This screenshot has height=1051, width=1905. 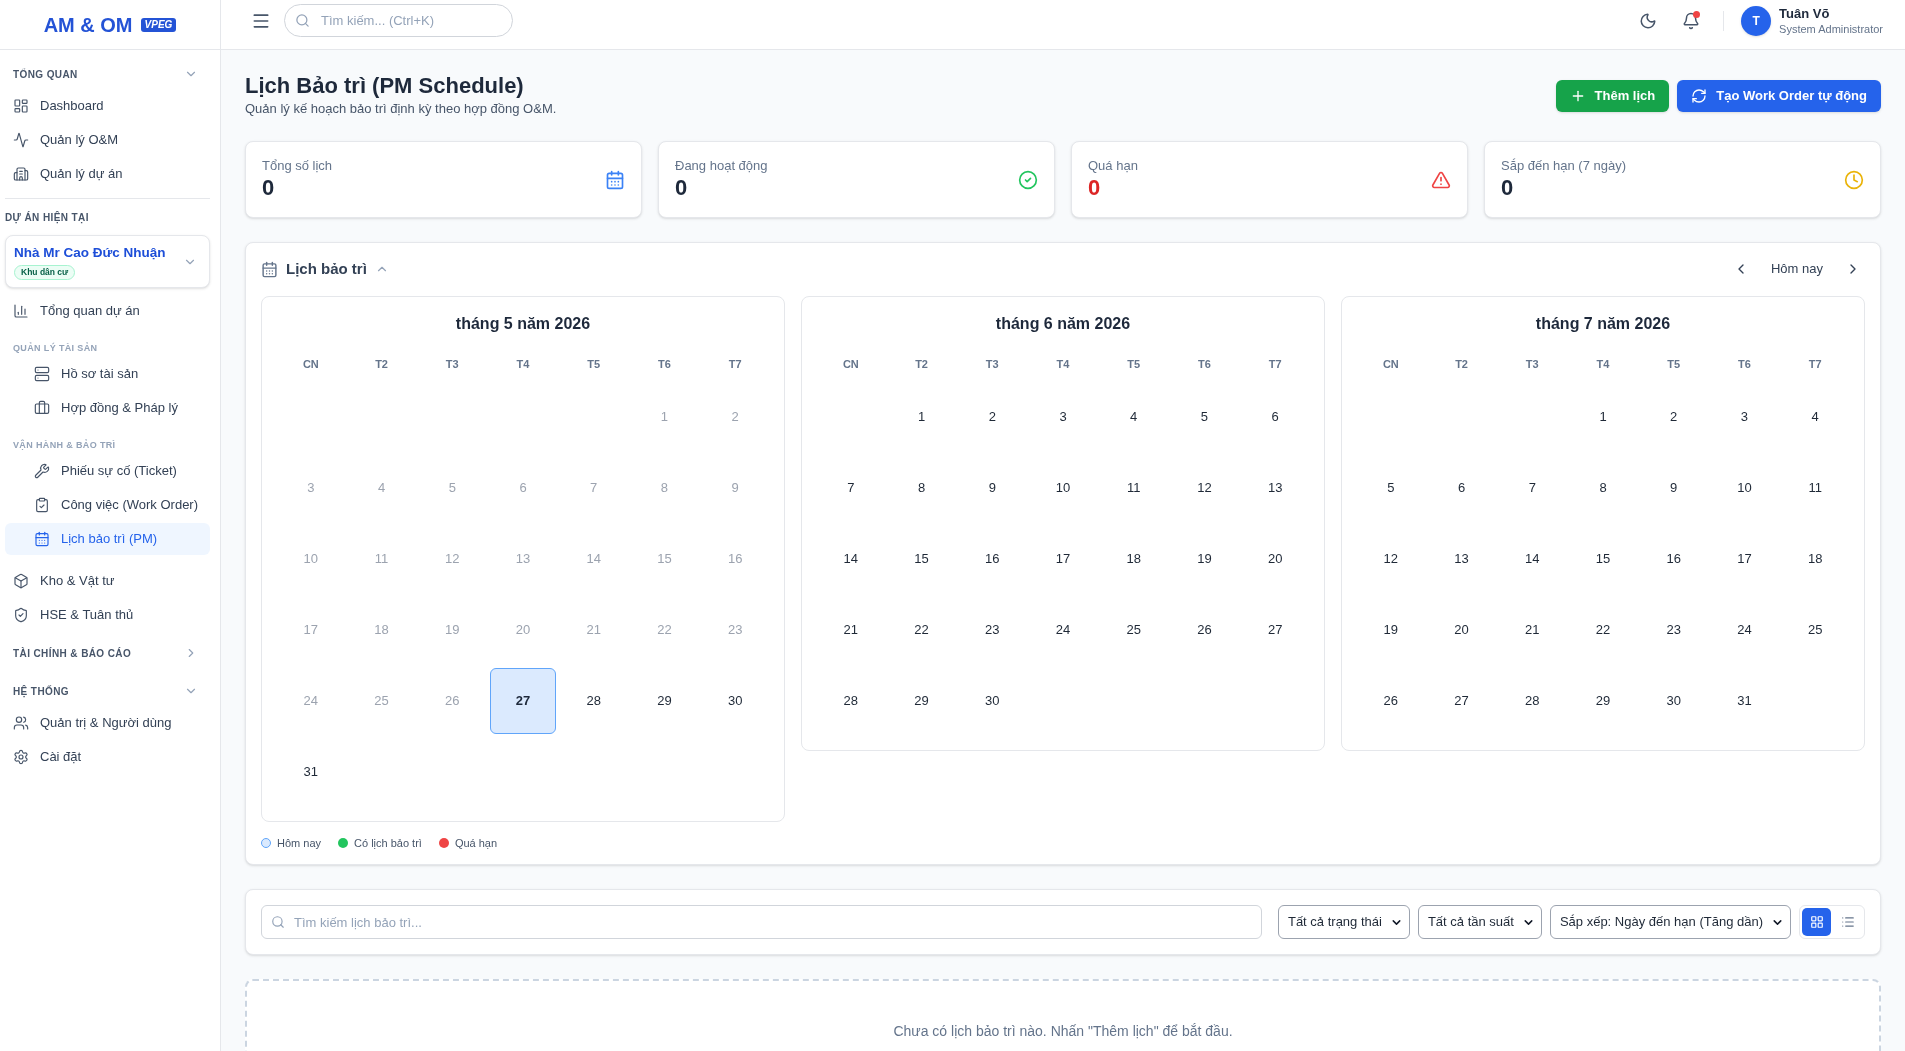 What do you see at coordinates (107, 539) in the screenshot?
I see `sidebar-item: Lịch bảo trì (PM)` at bounding box center [107, 539].